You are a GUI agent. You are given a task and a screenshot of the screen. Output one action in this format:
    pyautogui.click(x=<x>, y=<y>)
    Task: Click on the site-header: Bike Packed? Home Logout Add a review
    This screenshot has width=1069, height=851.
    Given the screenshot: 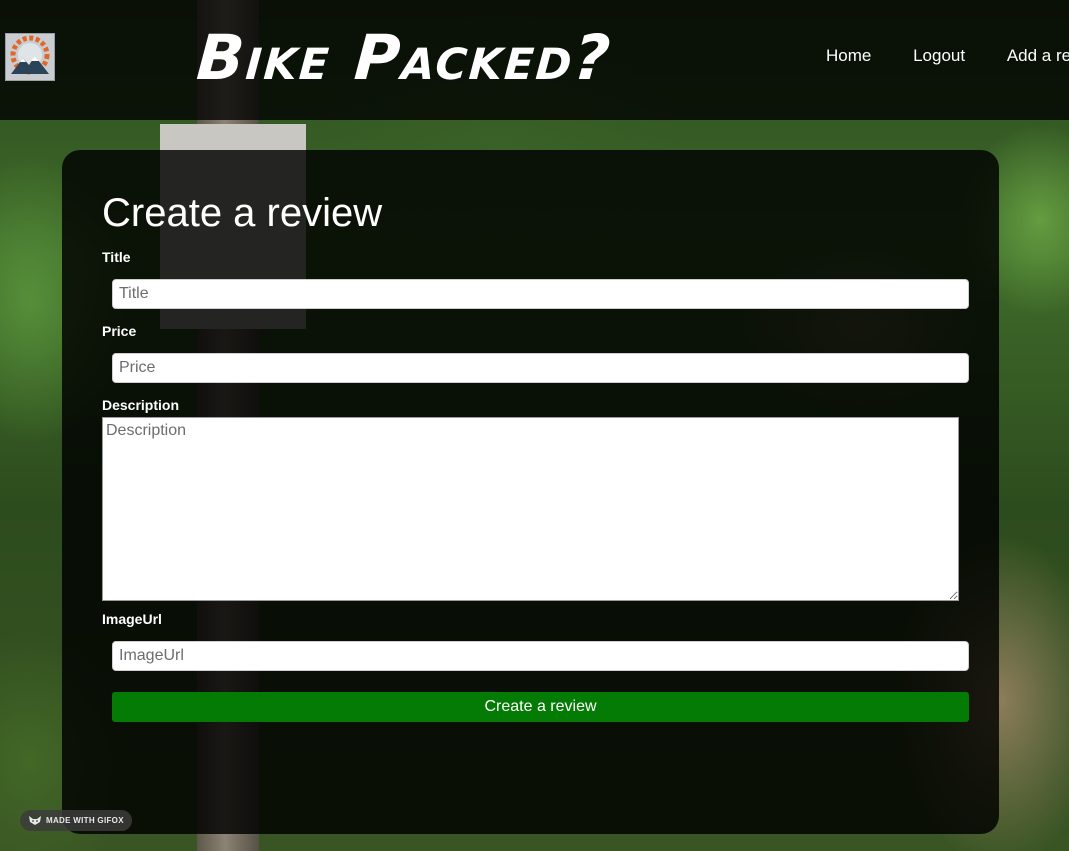 What is the action you would take?
    pyautogui.click(x=534, y=60)
    